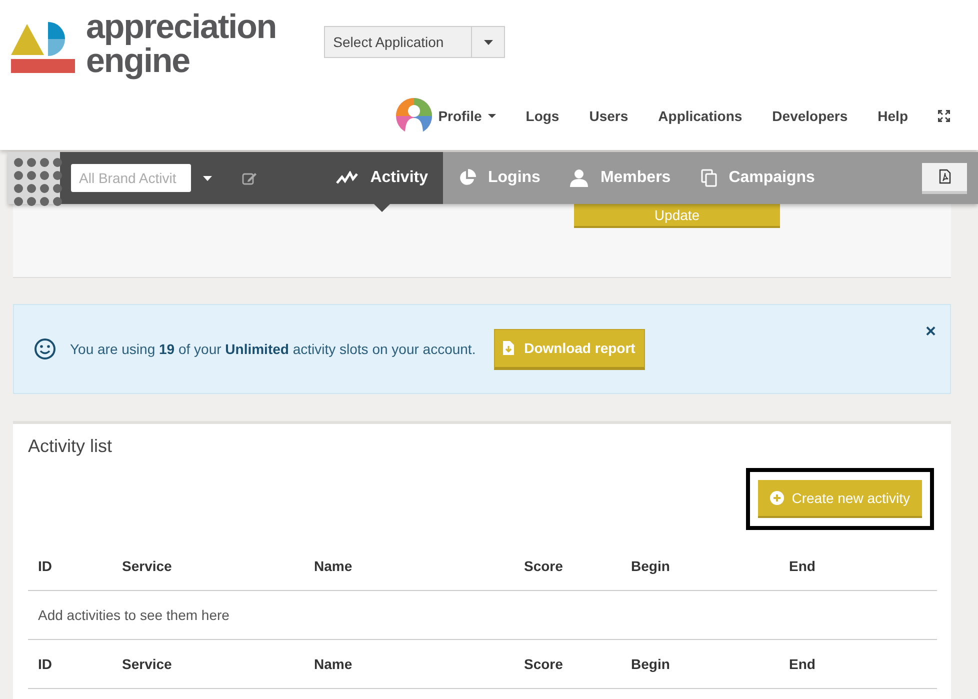  Describe the element at coordinates (700, 116) in the screenshot. I see `nav-link: Applications` at that location.